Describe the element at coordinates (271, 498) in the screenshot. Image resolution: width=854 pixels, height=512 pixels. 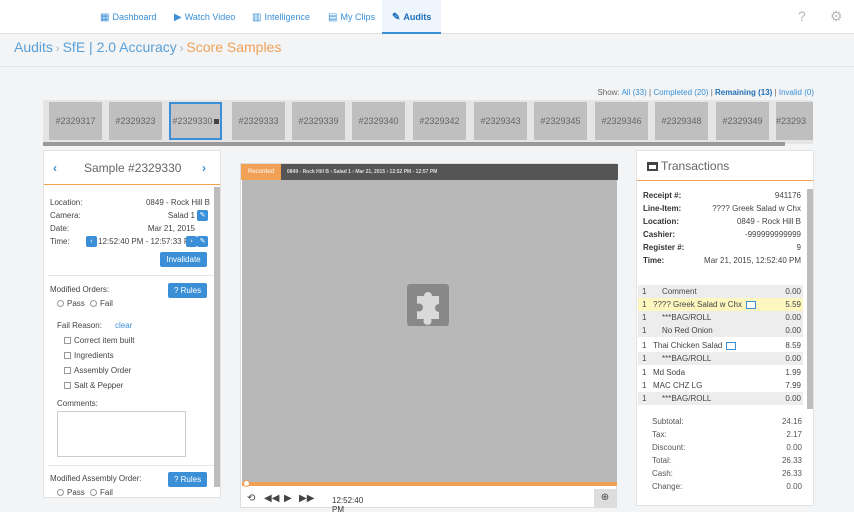
I see `rewind-icon: ◀◀` at that location.